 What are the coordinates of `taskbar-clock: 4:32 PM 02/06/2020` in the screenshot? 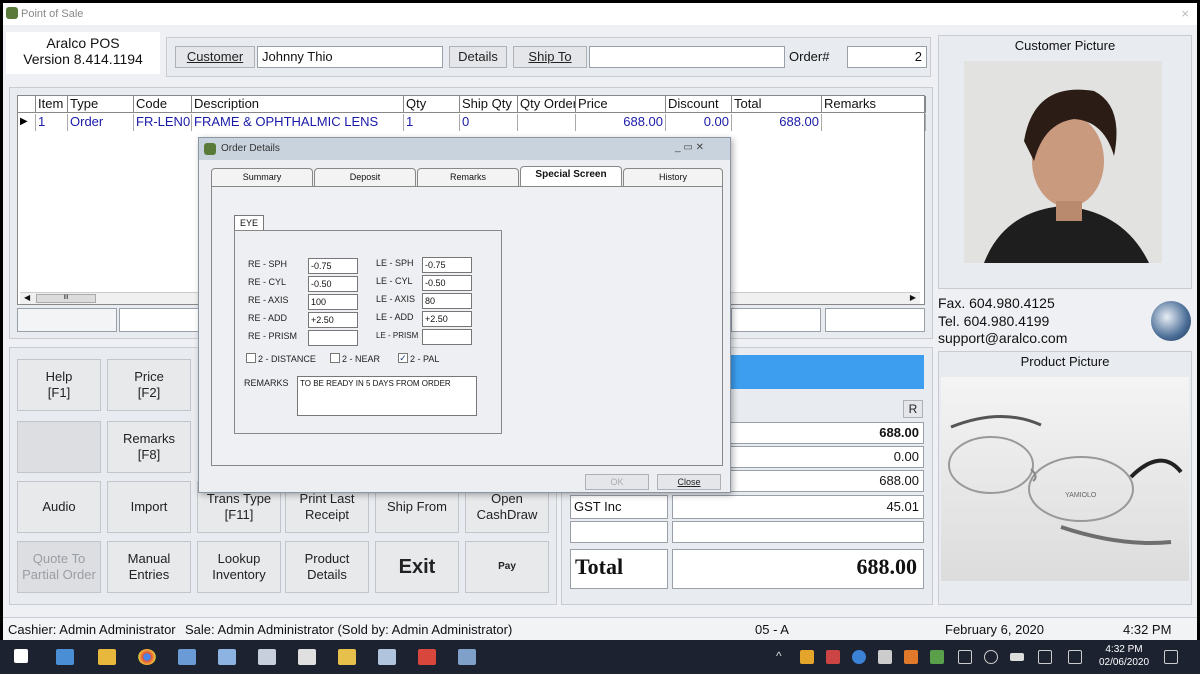 It's located at (1124, 656).